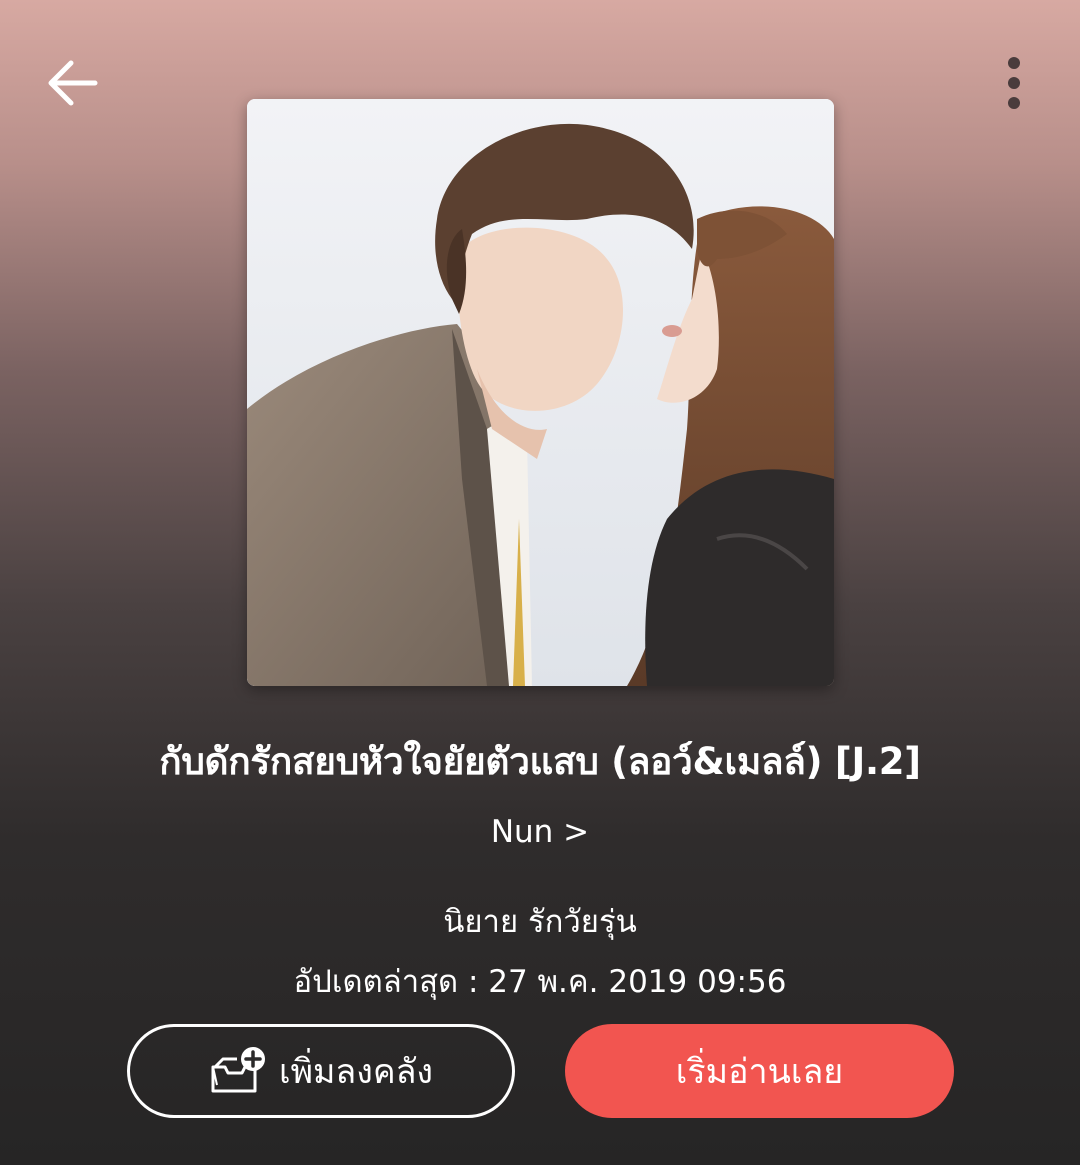  I want to click on read-now-button: เริ่มอ่านเลย, so click(759, 1071).